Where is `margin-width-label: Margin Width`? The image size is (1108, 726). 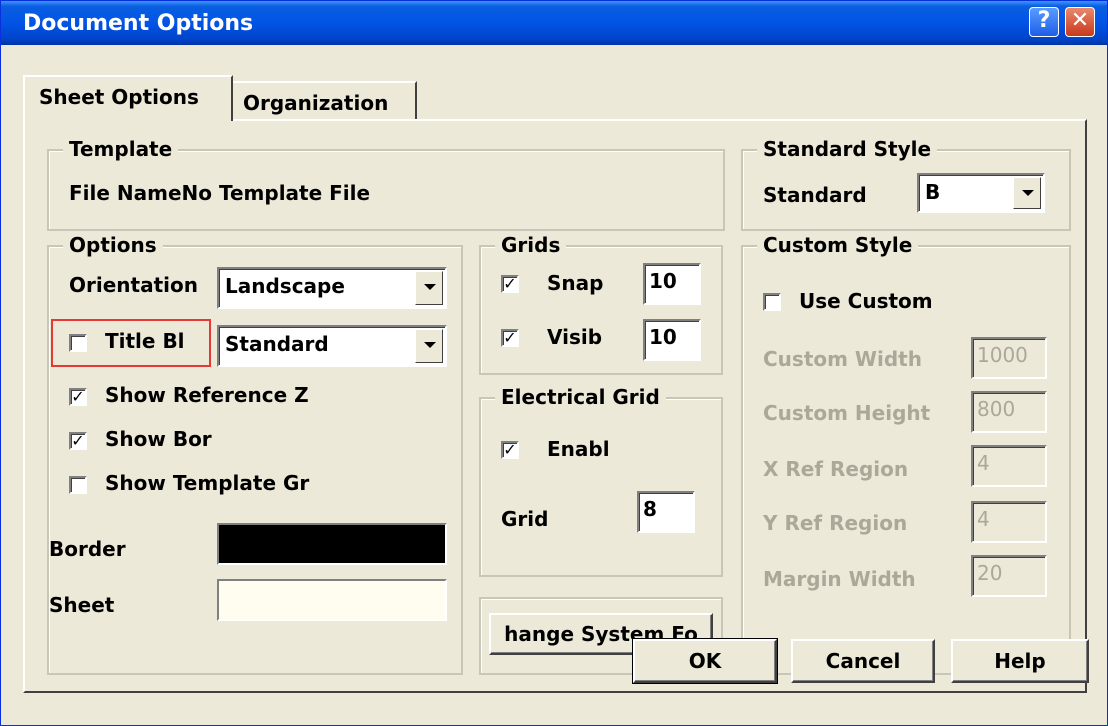
margin-width-label: Margin Width is located at coordinates (839, 579).